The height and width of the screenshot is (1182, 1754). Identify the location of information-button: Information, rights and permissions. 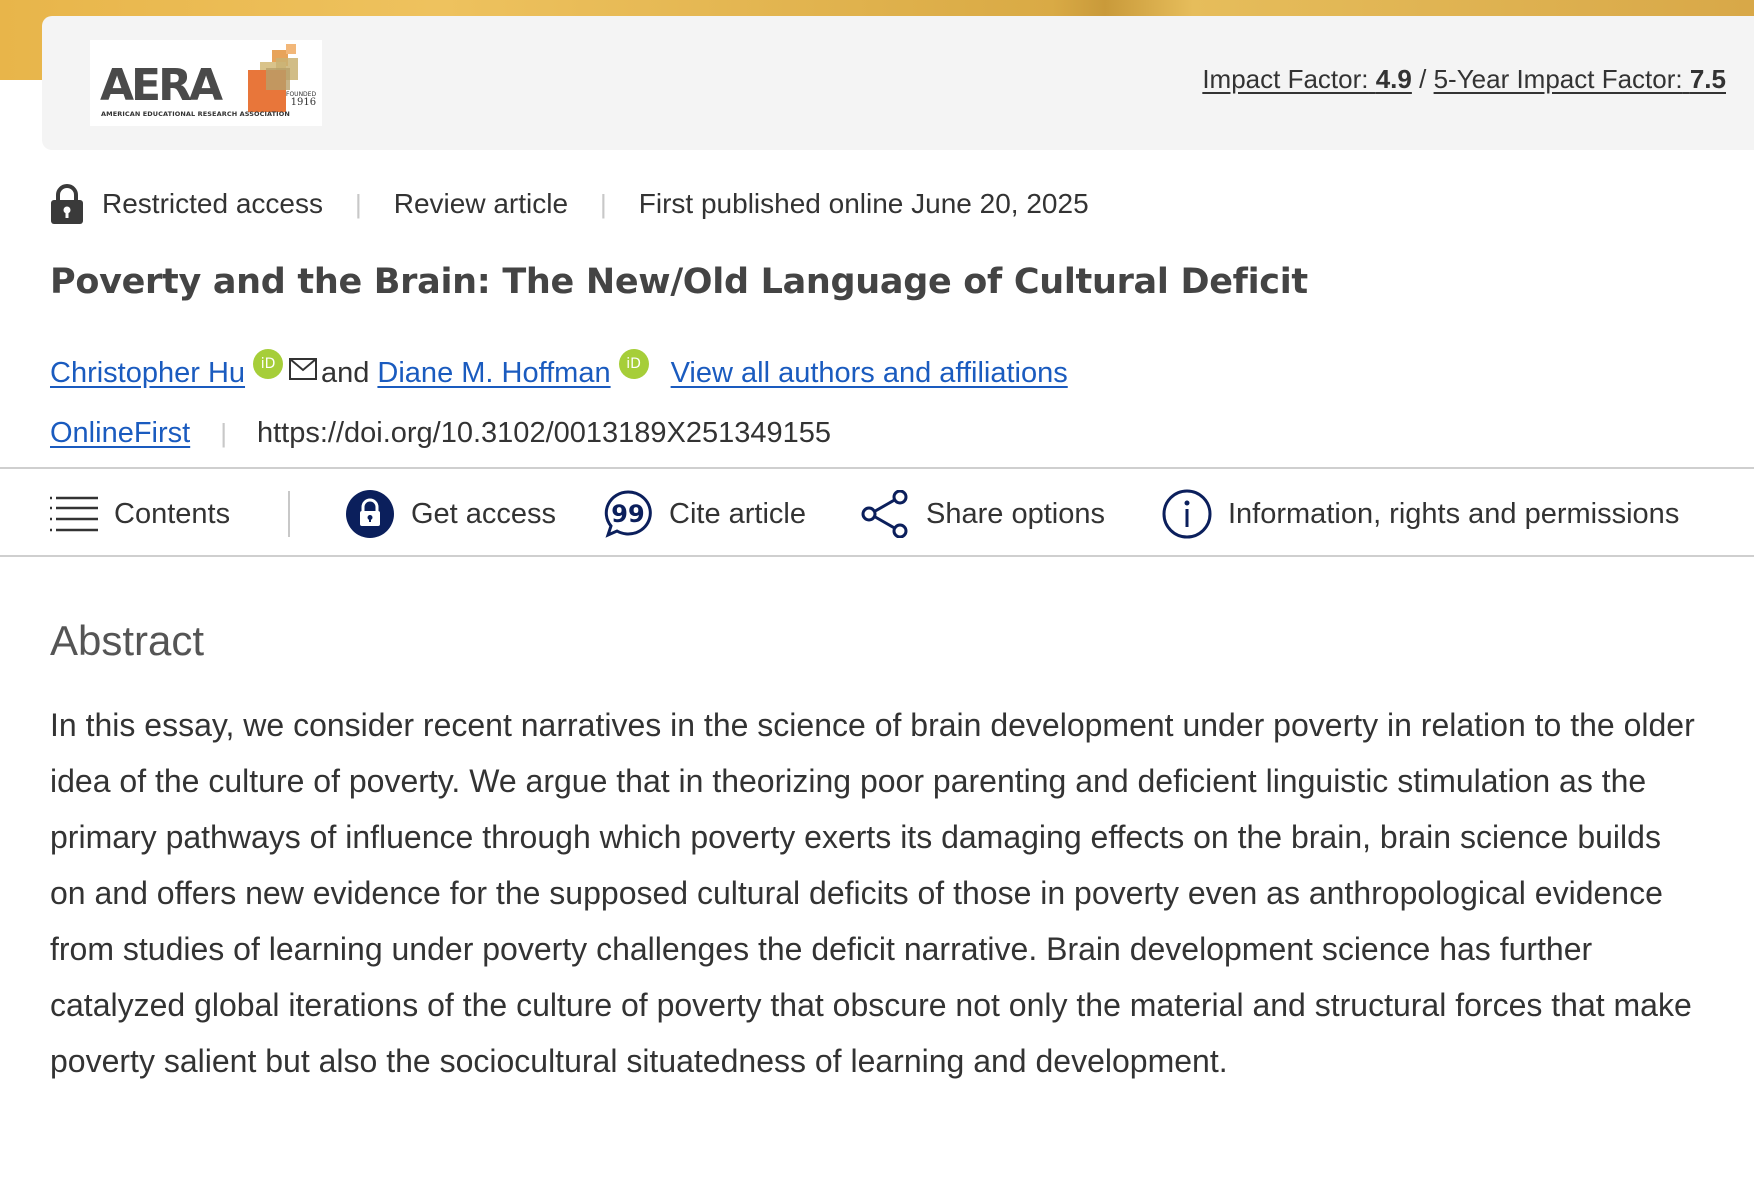
(1421, 514).